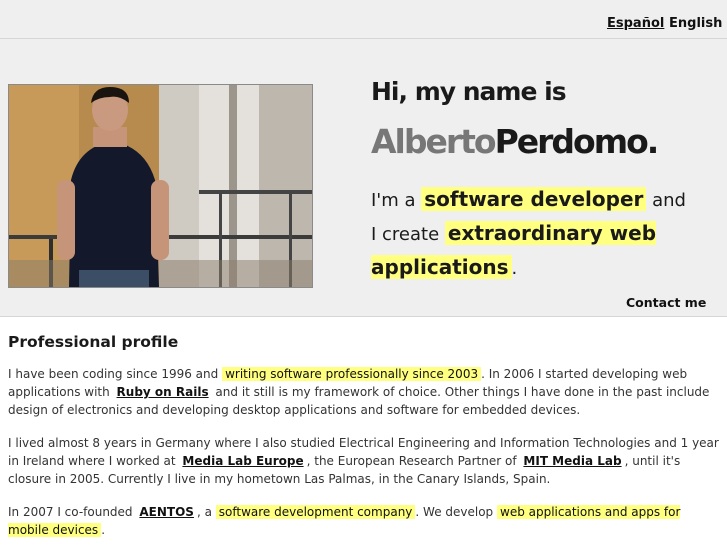 The height and width of the screenshot is (554, 727). What do you see at coordinates (93, 342) in the screenshot?
I see `section-title: Professional profile` at bounding box center [93, 342].